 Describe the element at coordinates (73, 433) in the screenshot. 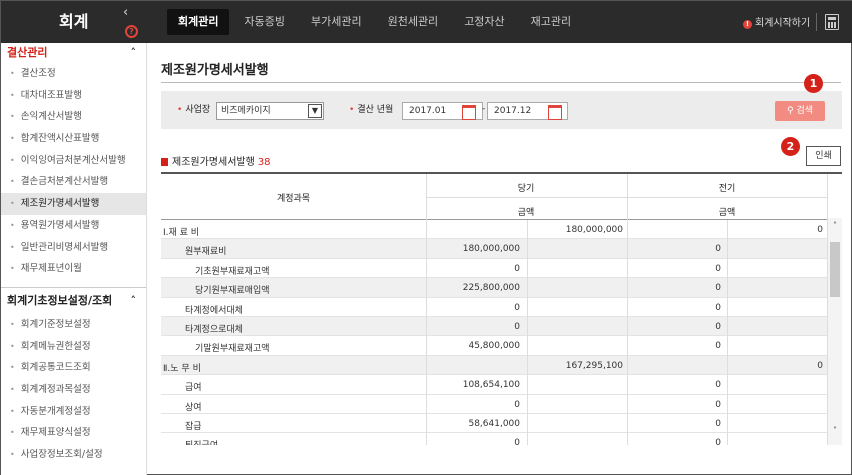

I see `sidebar-item: 재무제표양식설정` at that location.